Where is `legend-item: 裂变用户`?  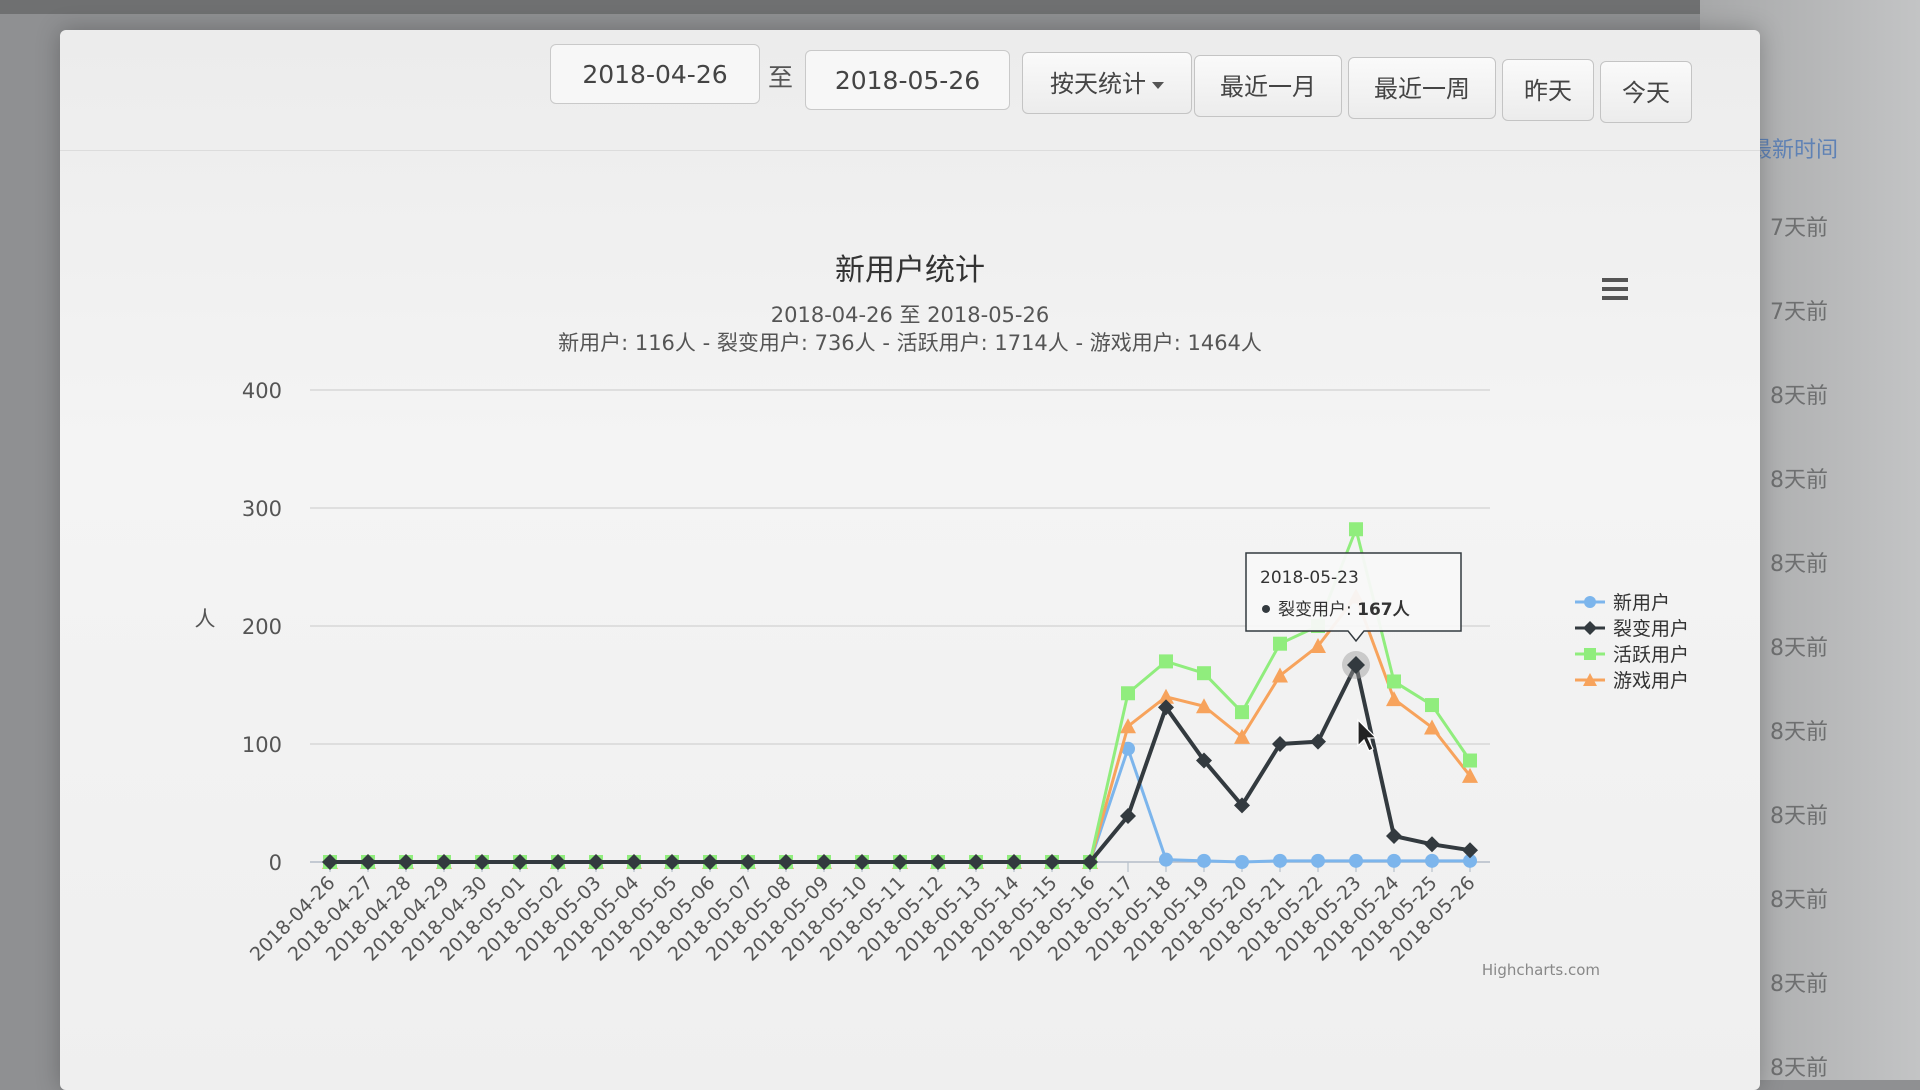 legend-item: 裂变用户 is located at coordinates (1632, 629).